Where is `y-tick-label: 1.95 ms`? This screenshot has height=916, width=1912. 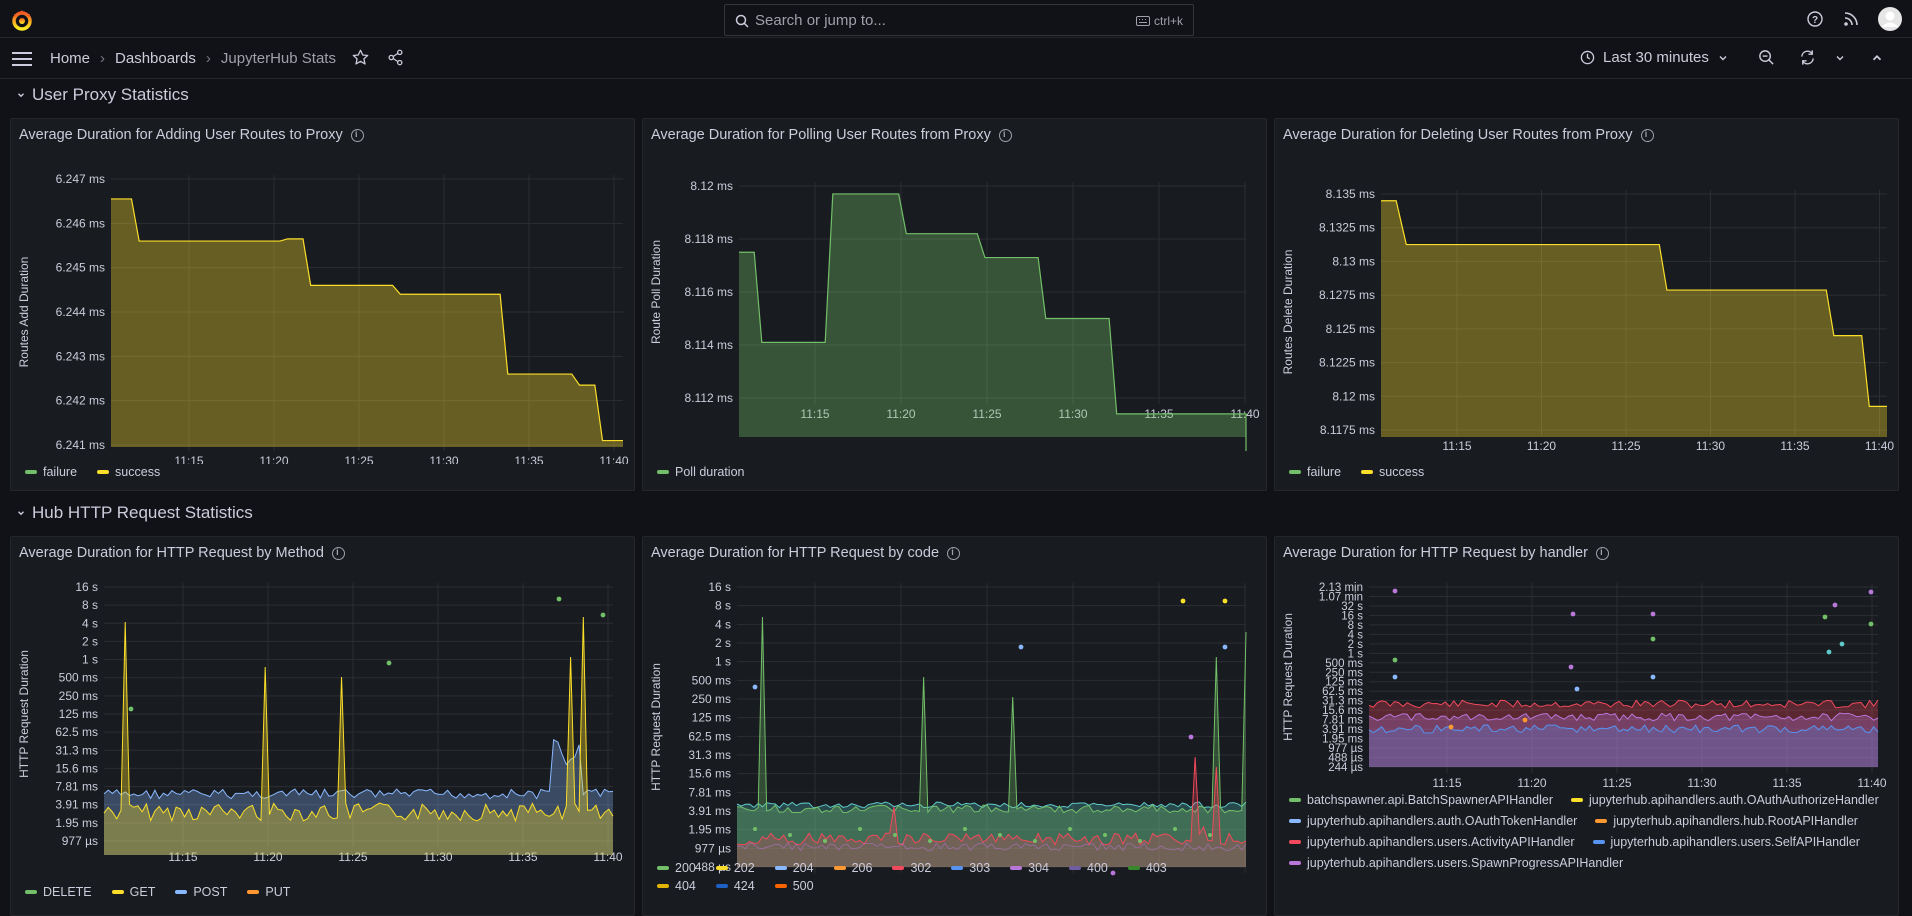 y-tick-label: 1.95 ms is located at coordinates (709, 830).